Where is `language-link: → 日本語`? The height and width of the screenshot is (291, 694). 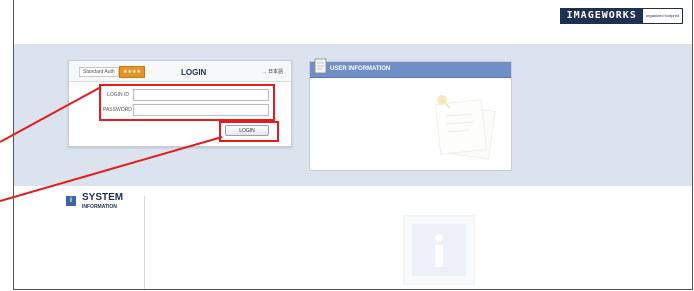 language-link: → 日本語 is located at coordinates (272, 71).